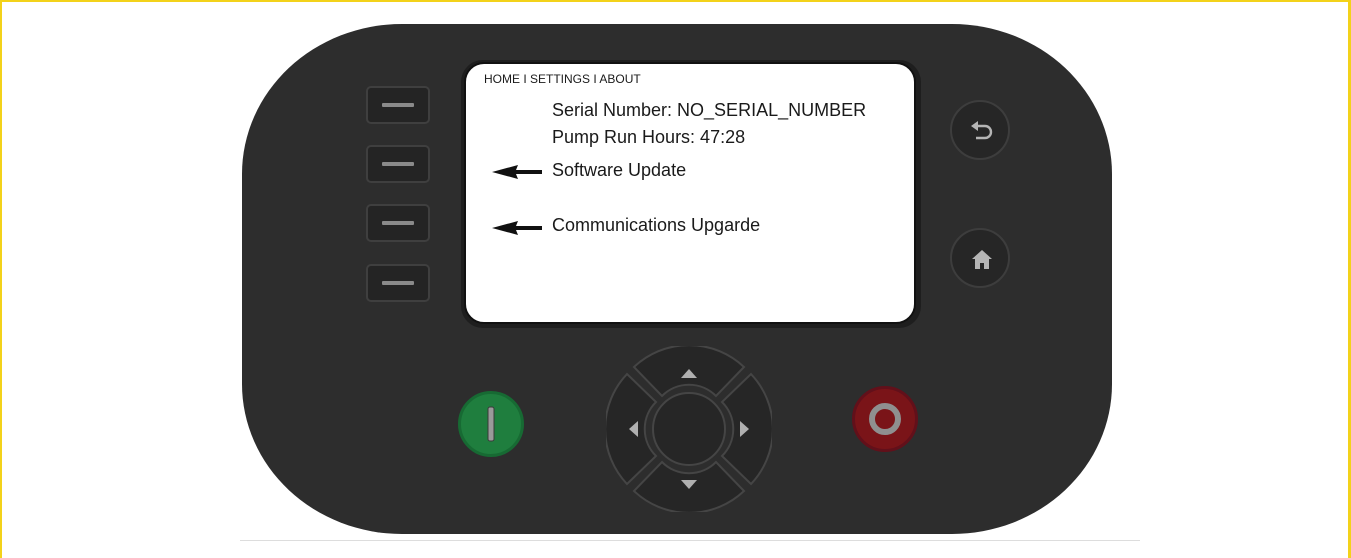 Image resolution: width=1351 pixels, height=558 pixels. Describe the element at coordinates (649, 137) in the screenshot. I see `pump-run-hours-text: Pump Run Hours: 47:28` at that location.